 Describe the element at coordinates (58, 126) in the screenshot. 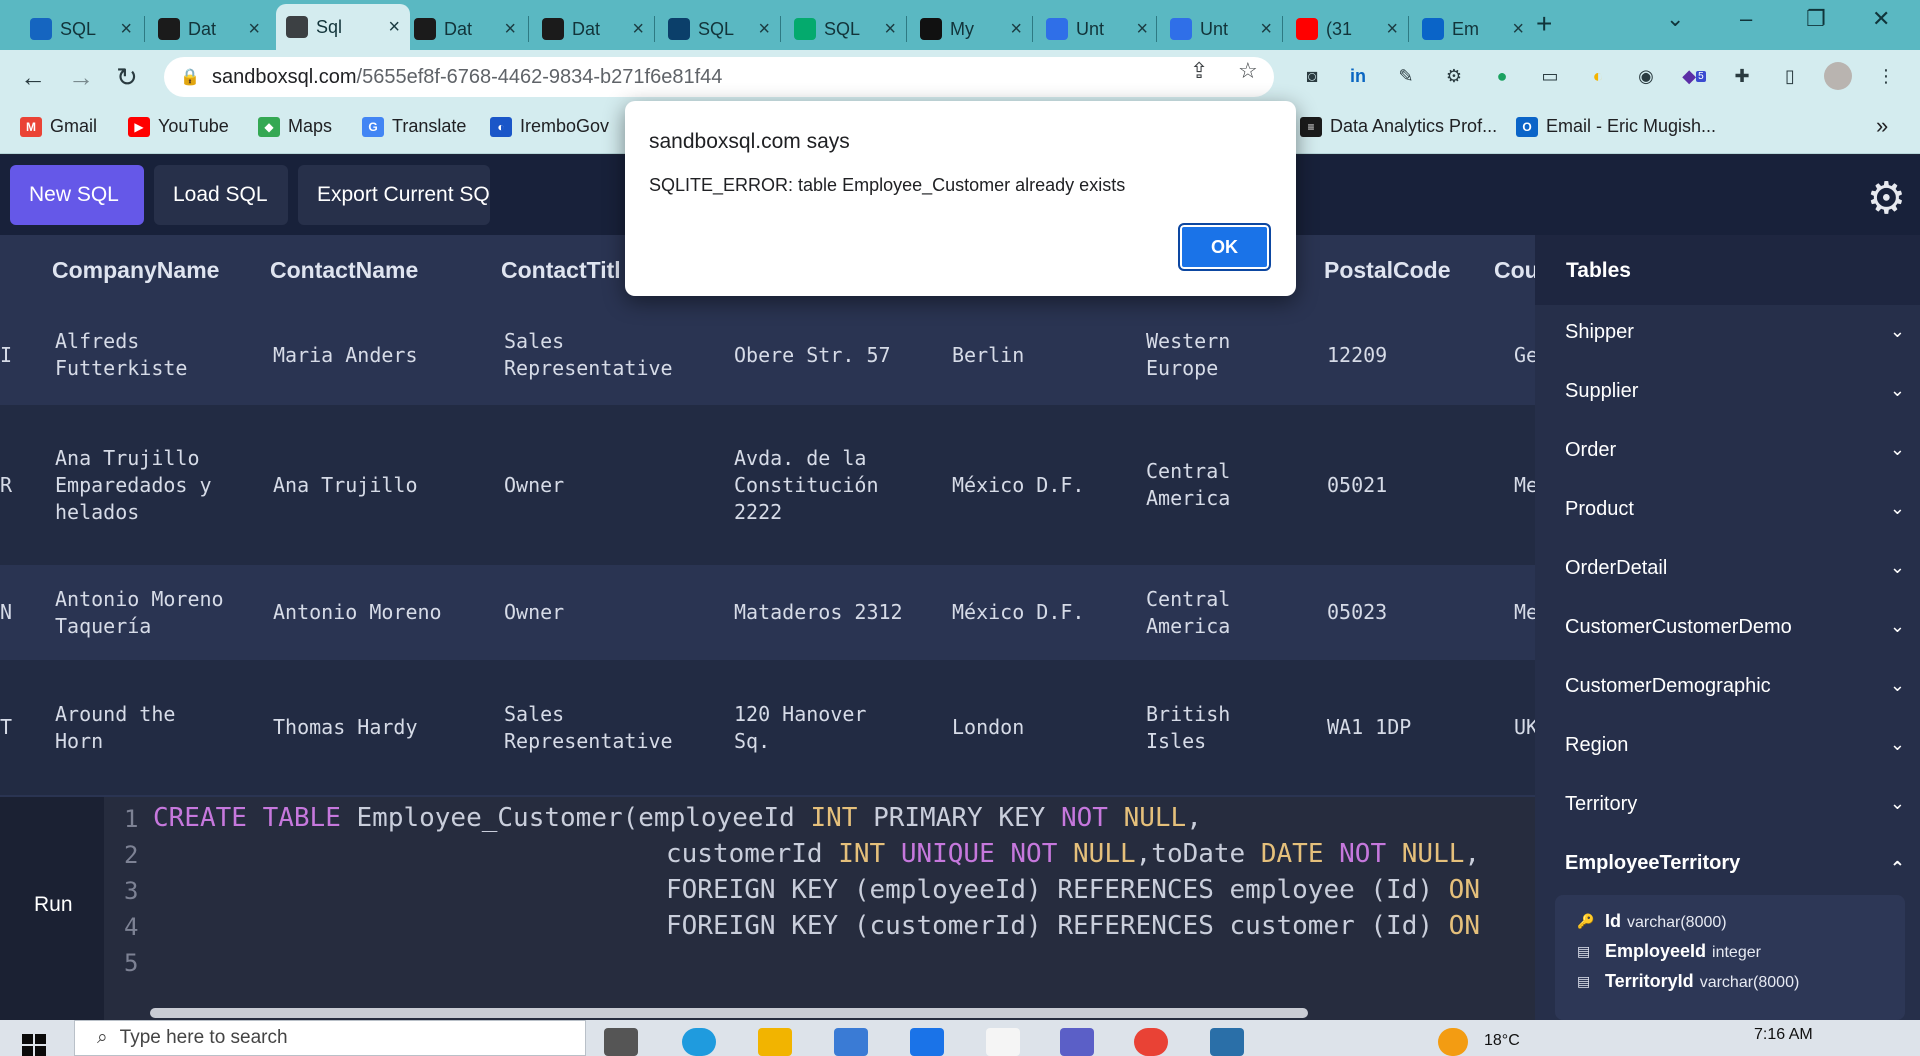

I see `bookmark-item: M Gmail` at that location.